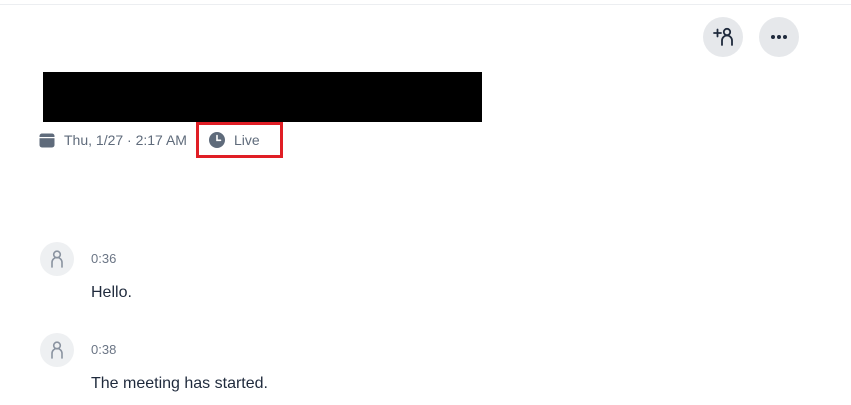  I want to click on meeting-date: Thu, 1/27 · 2:17 AM, so click(113, 140).